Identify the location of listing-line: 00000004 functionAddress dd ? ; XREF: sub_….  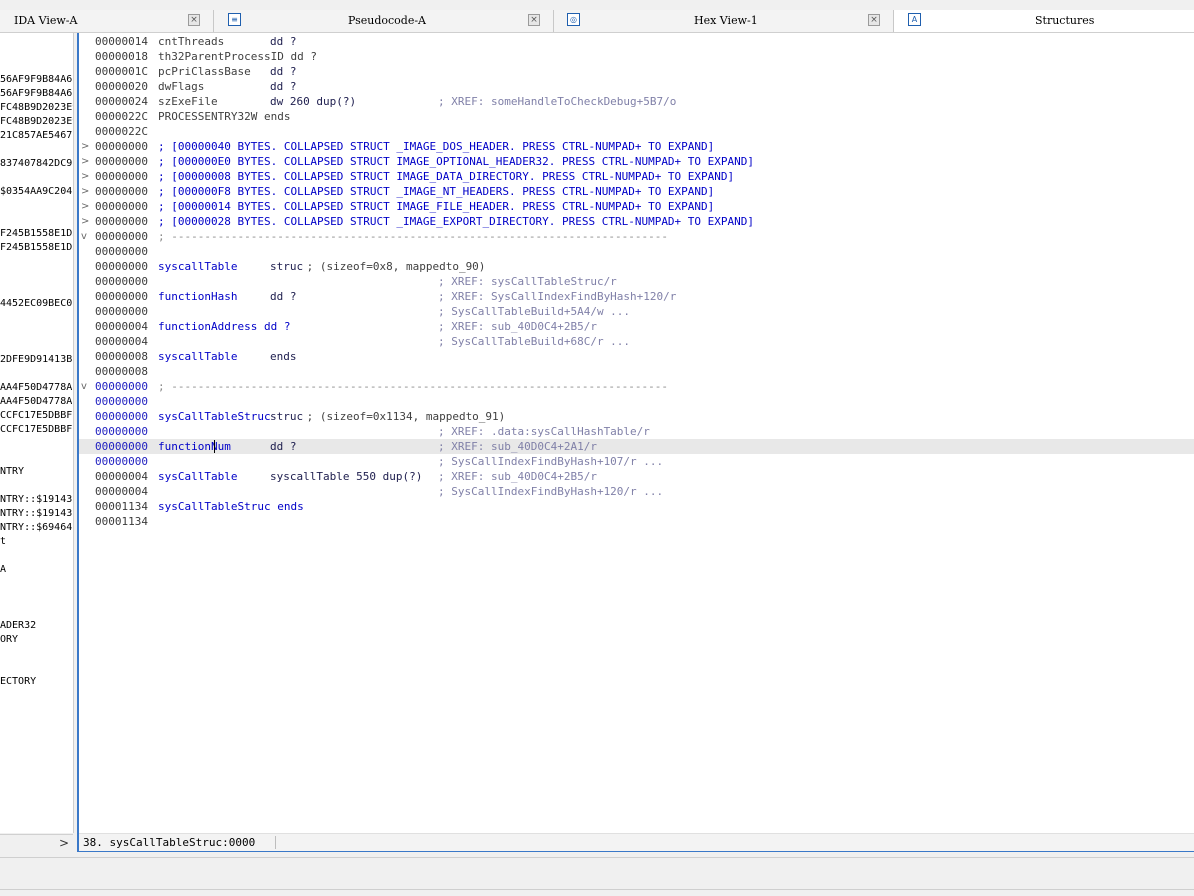
(636, 326).